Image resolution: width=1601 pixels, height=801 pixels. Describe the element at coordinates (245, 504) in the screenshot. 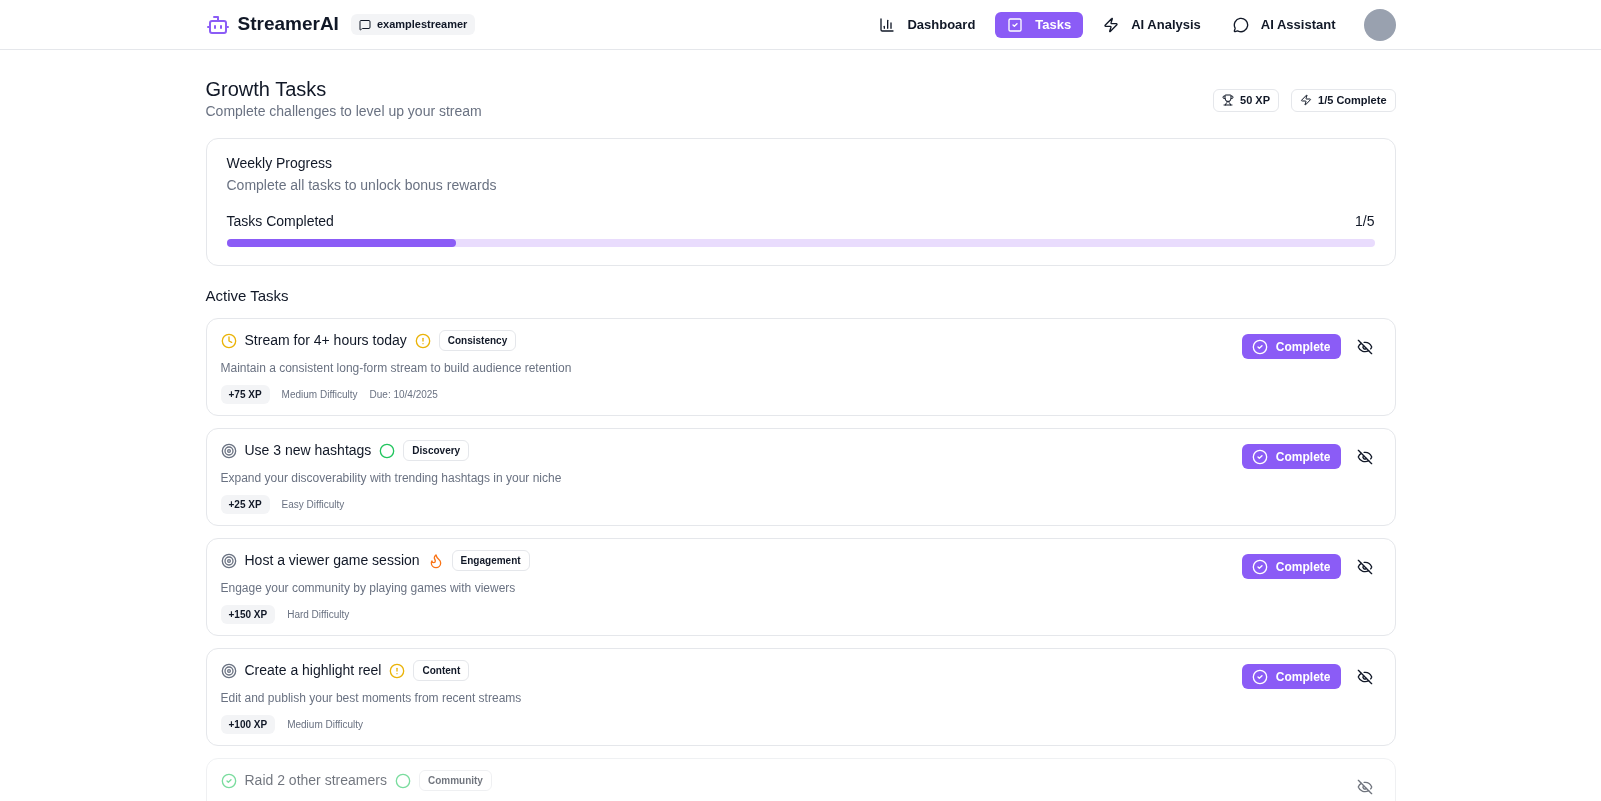

I see `xp-badge: +25 XP` at that location.